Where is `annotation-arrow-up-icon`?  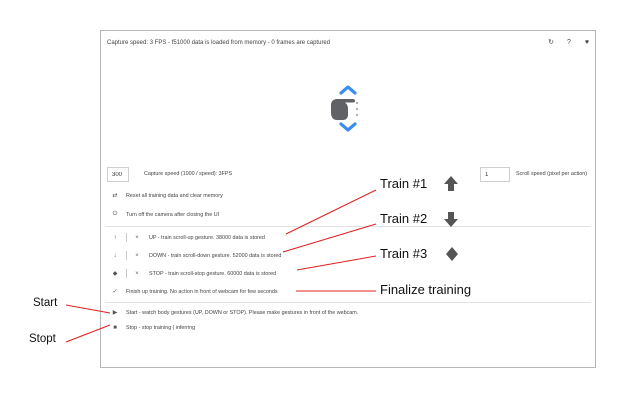
annotation-arrow-up-icon is located at coordinates (451, 183).